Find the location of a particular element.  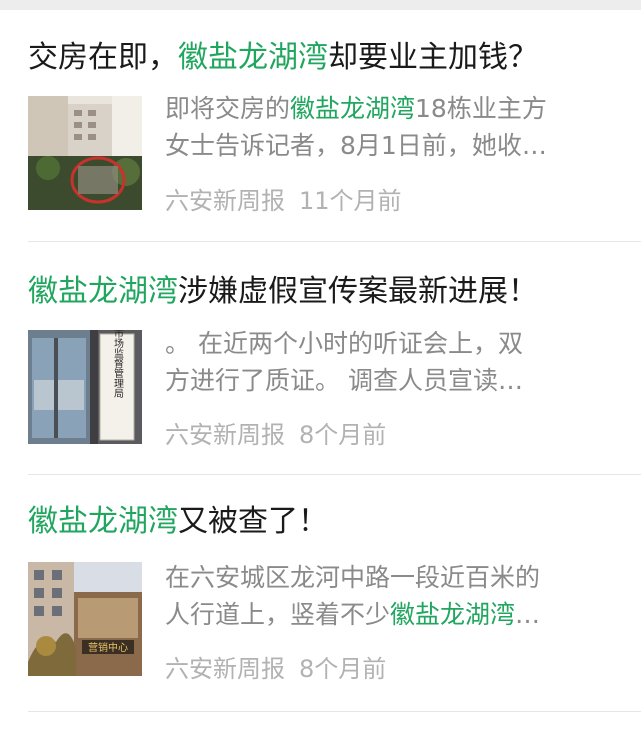

digest-line: 。 在近两个小时的听证会上，双 is located at coordinates (344, 343).